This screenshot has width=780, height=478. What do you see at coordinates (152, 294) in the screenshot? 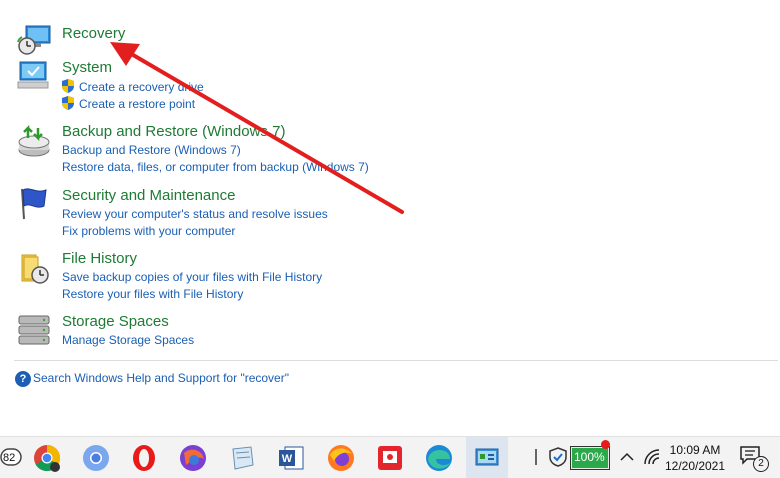
I see `restore-files-link: Restore your files with File History` at bounding box center [152, 294].